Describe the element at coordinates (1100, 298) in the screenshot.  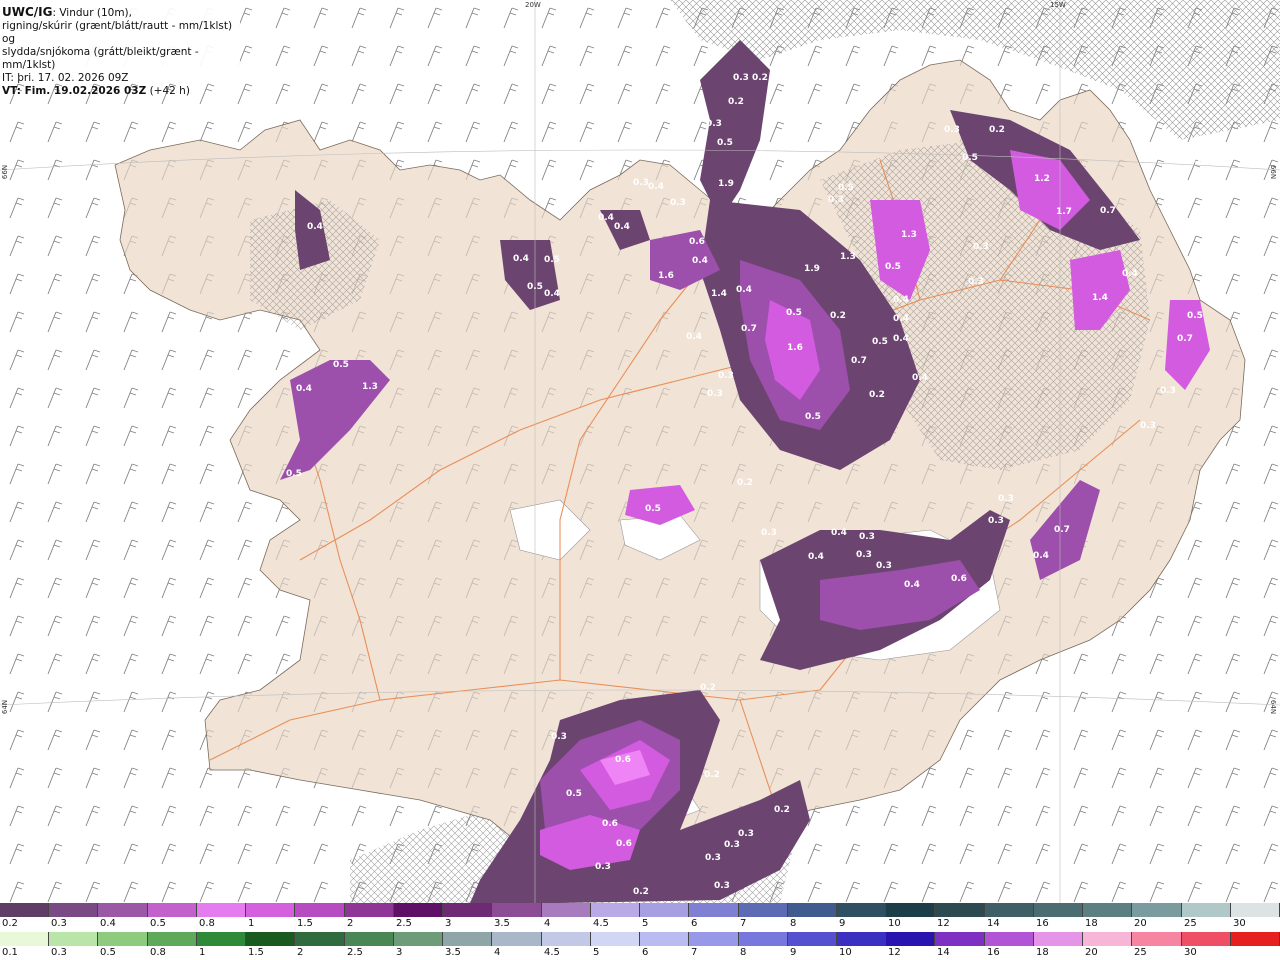
I see `precip-label: 1.4` at that location.